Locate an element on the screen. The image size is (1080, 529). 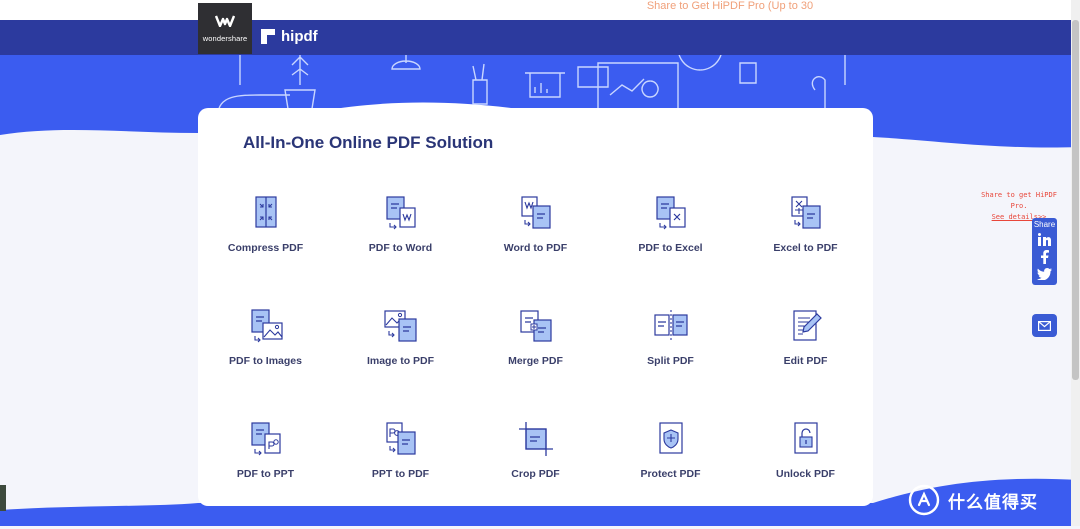
tool-split-pdf: Split PDF is located at coordinates (670, 359).